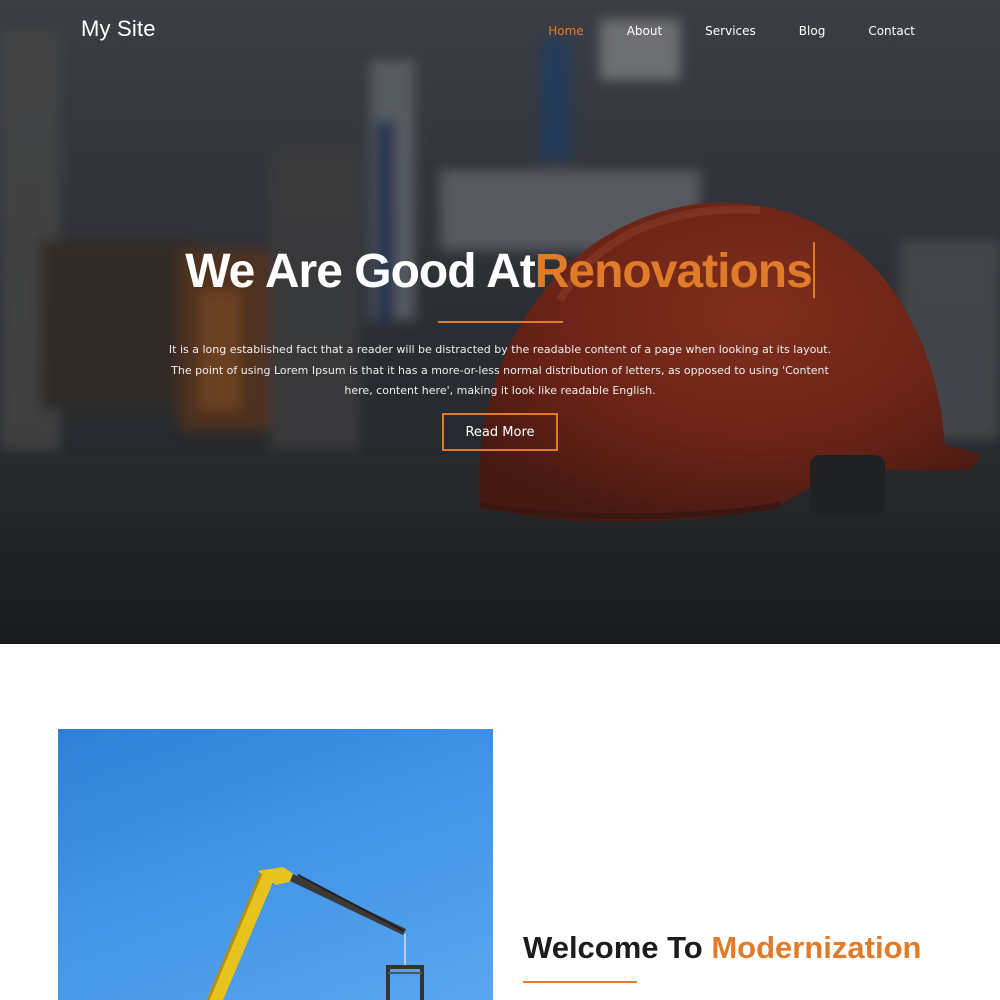  Describe the element at coordinates (813, 270) in the screenshot. I see `typing-cursor` at that location.